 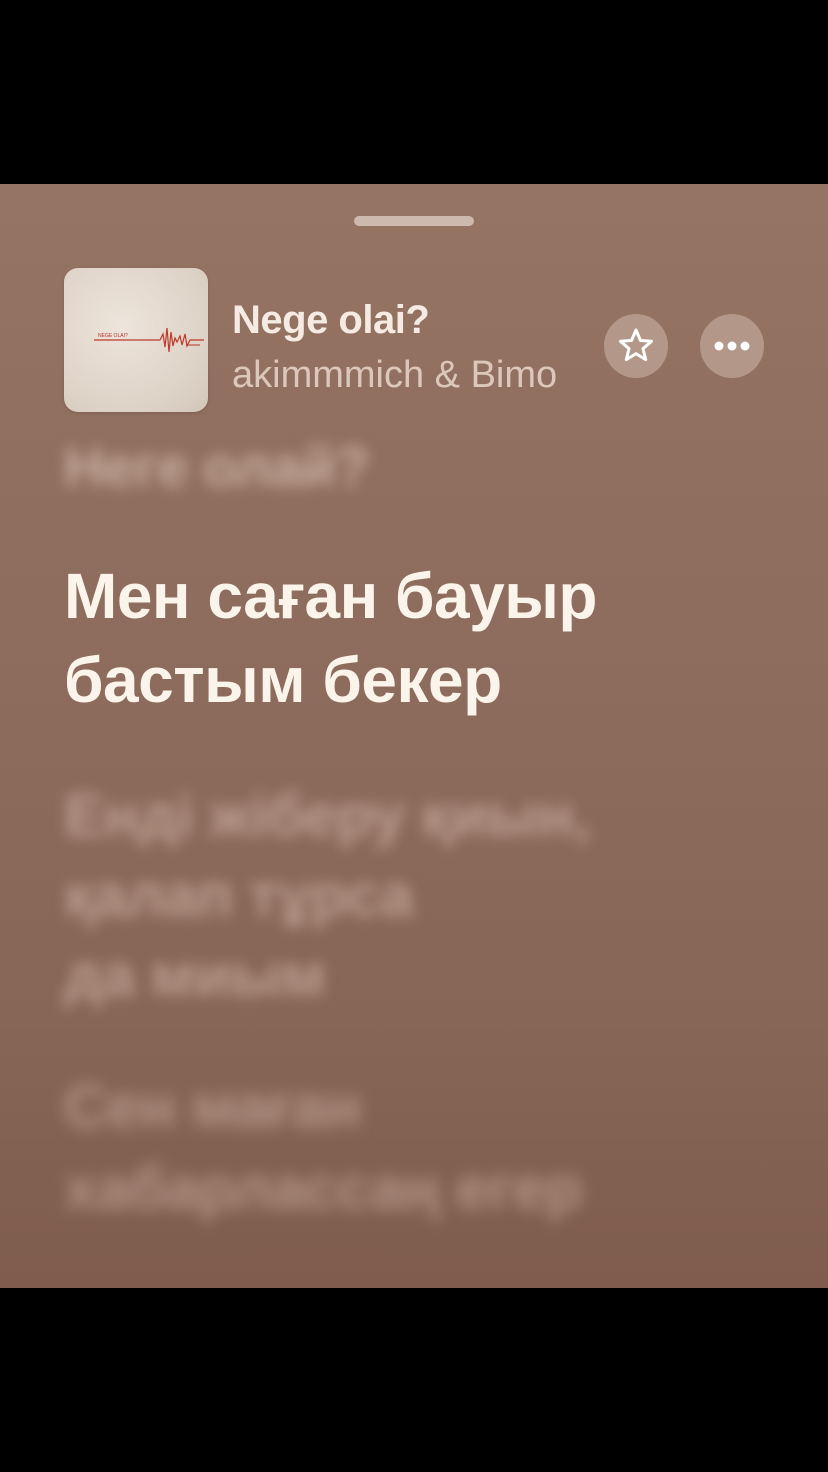 I want to click on more-options-button, so click(x=732, y=346).